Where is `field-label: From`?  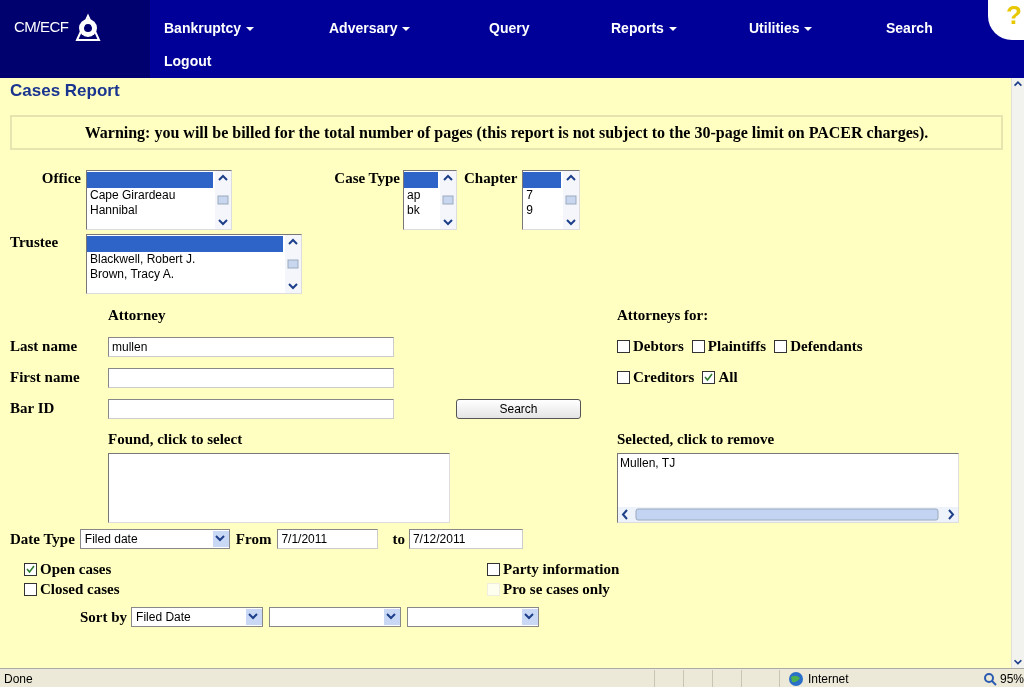
field-label: From is located at coordinates (253, 539).